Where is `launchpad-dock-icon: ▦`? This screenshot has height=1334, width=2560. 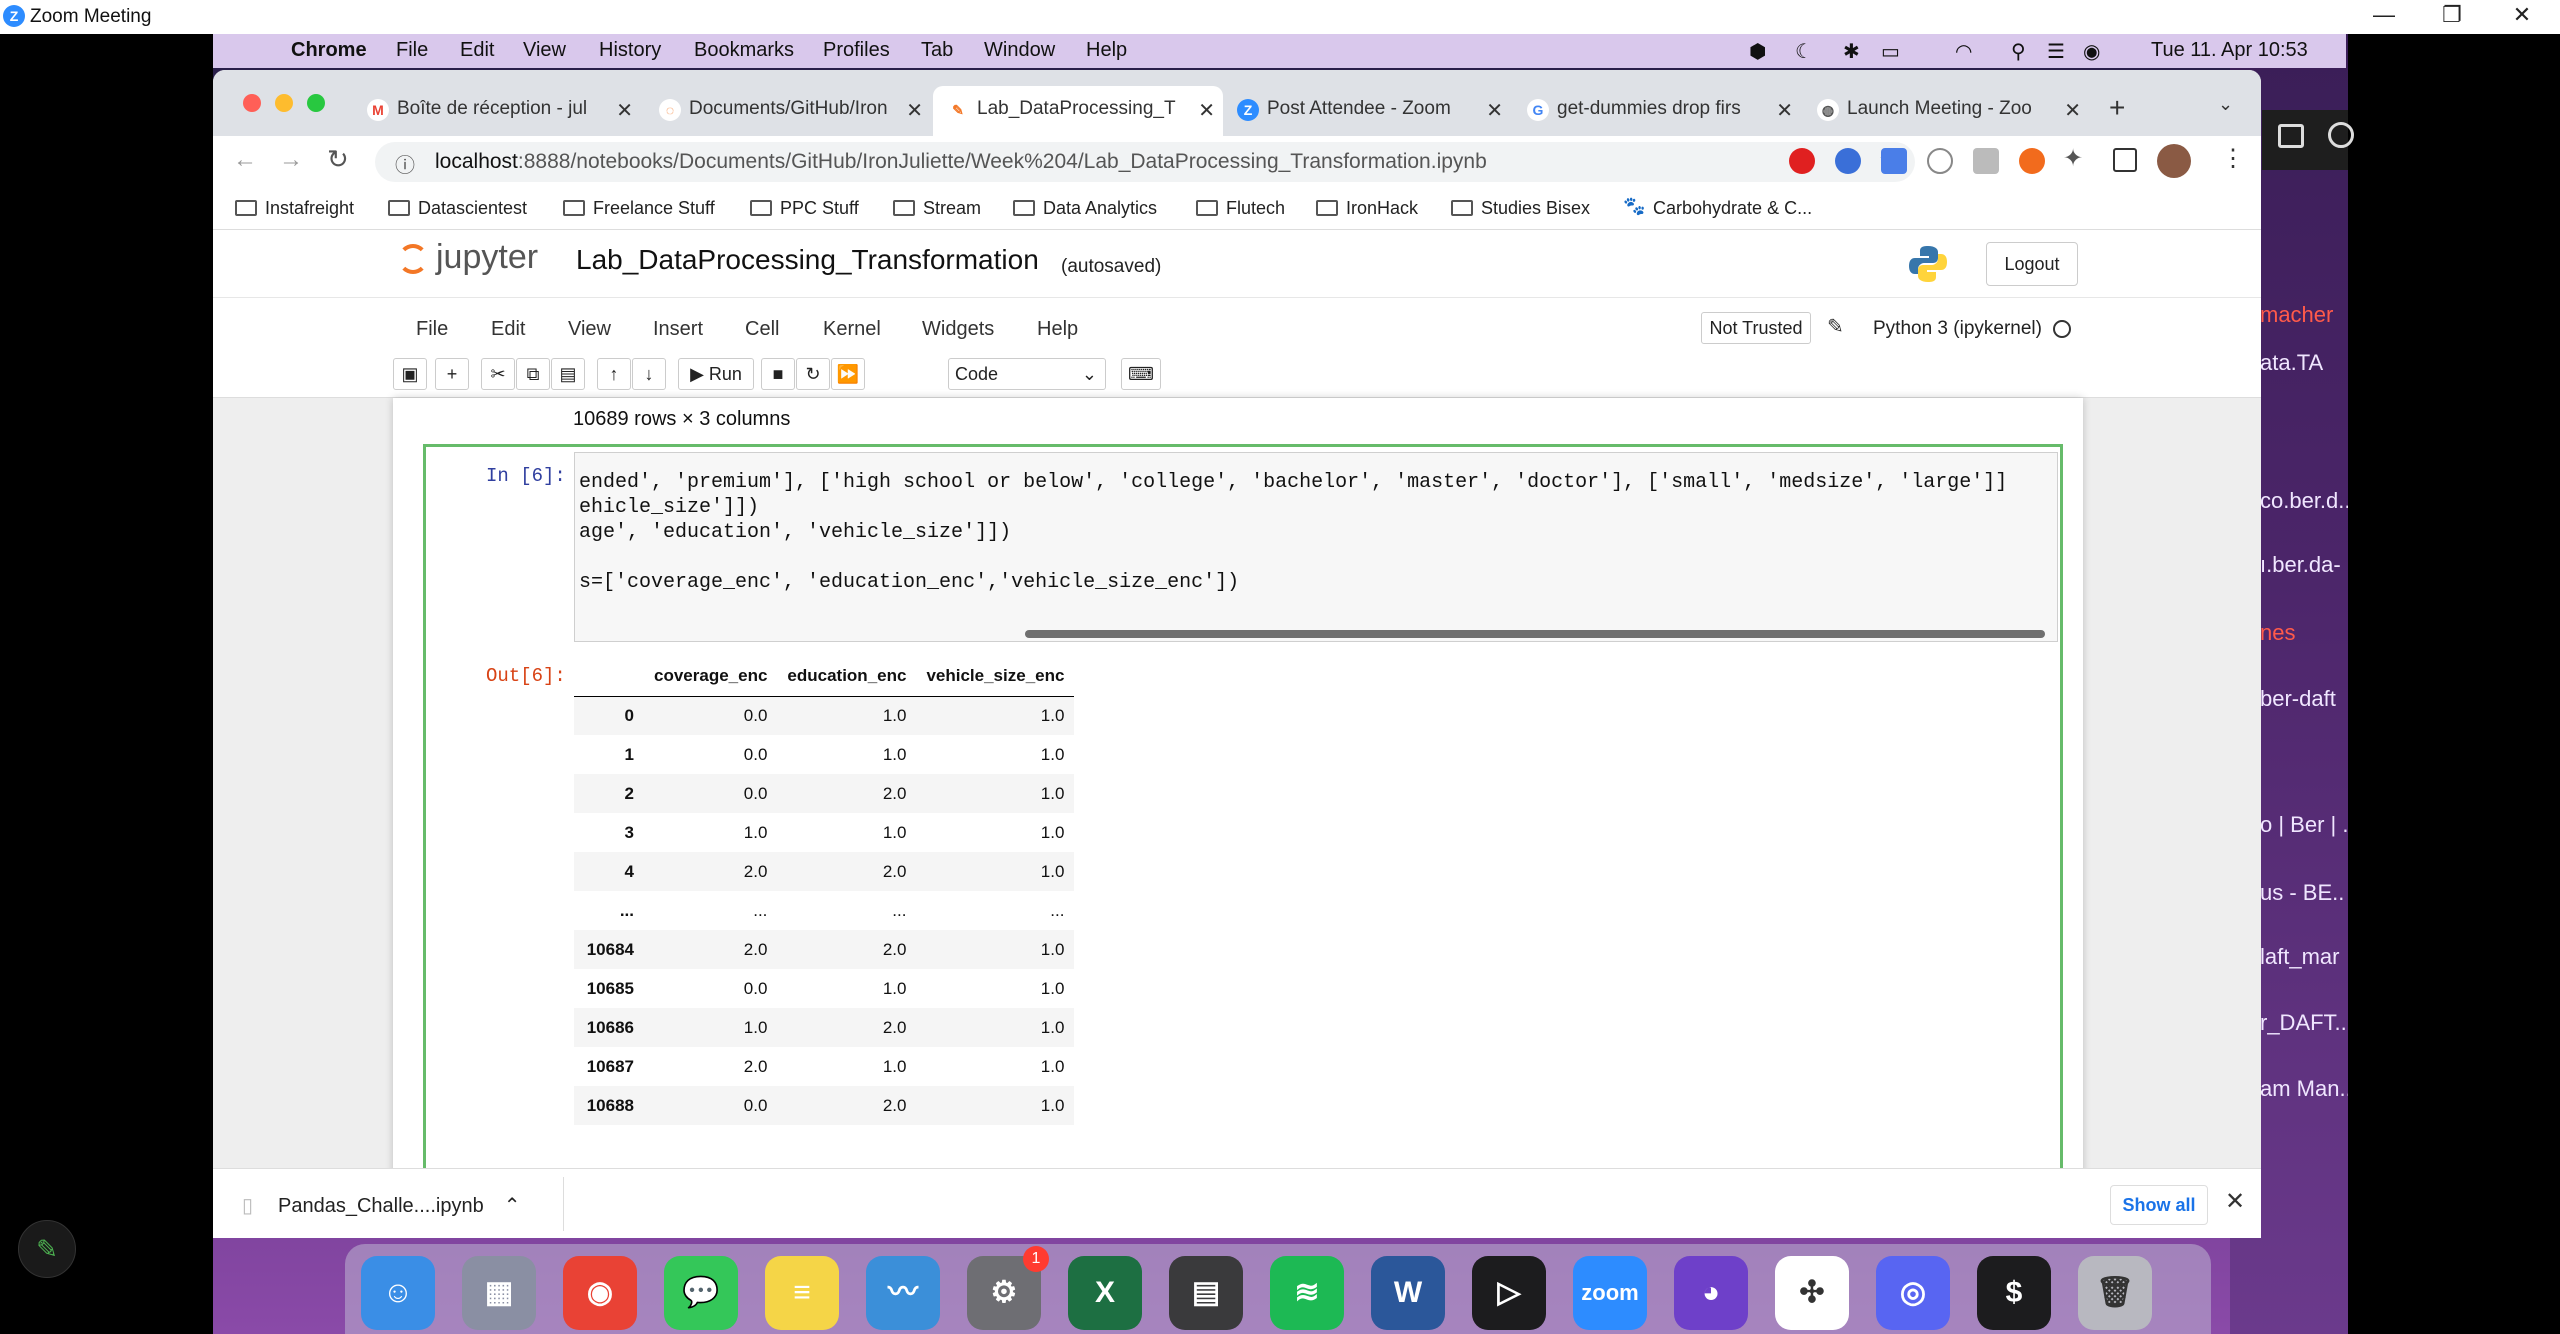 launchpad-dock-icon: ▦ is located at coordinates (499, 1293).